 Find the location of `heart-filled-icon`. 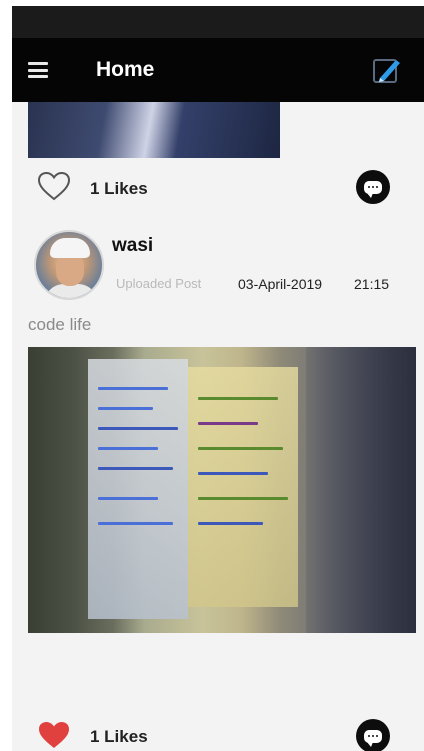

heart-filled-icon is located at coordinates (54, 735).